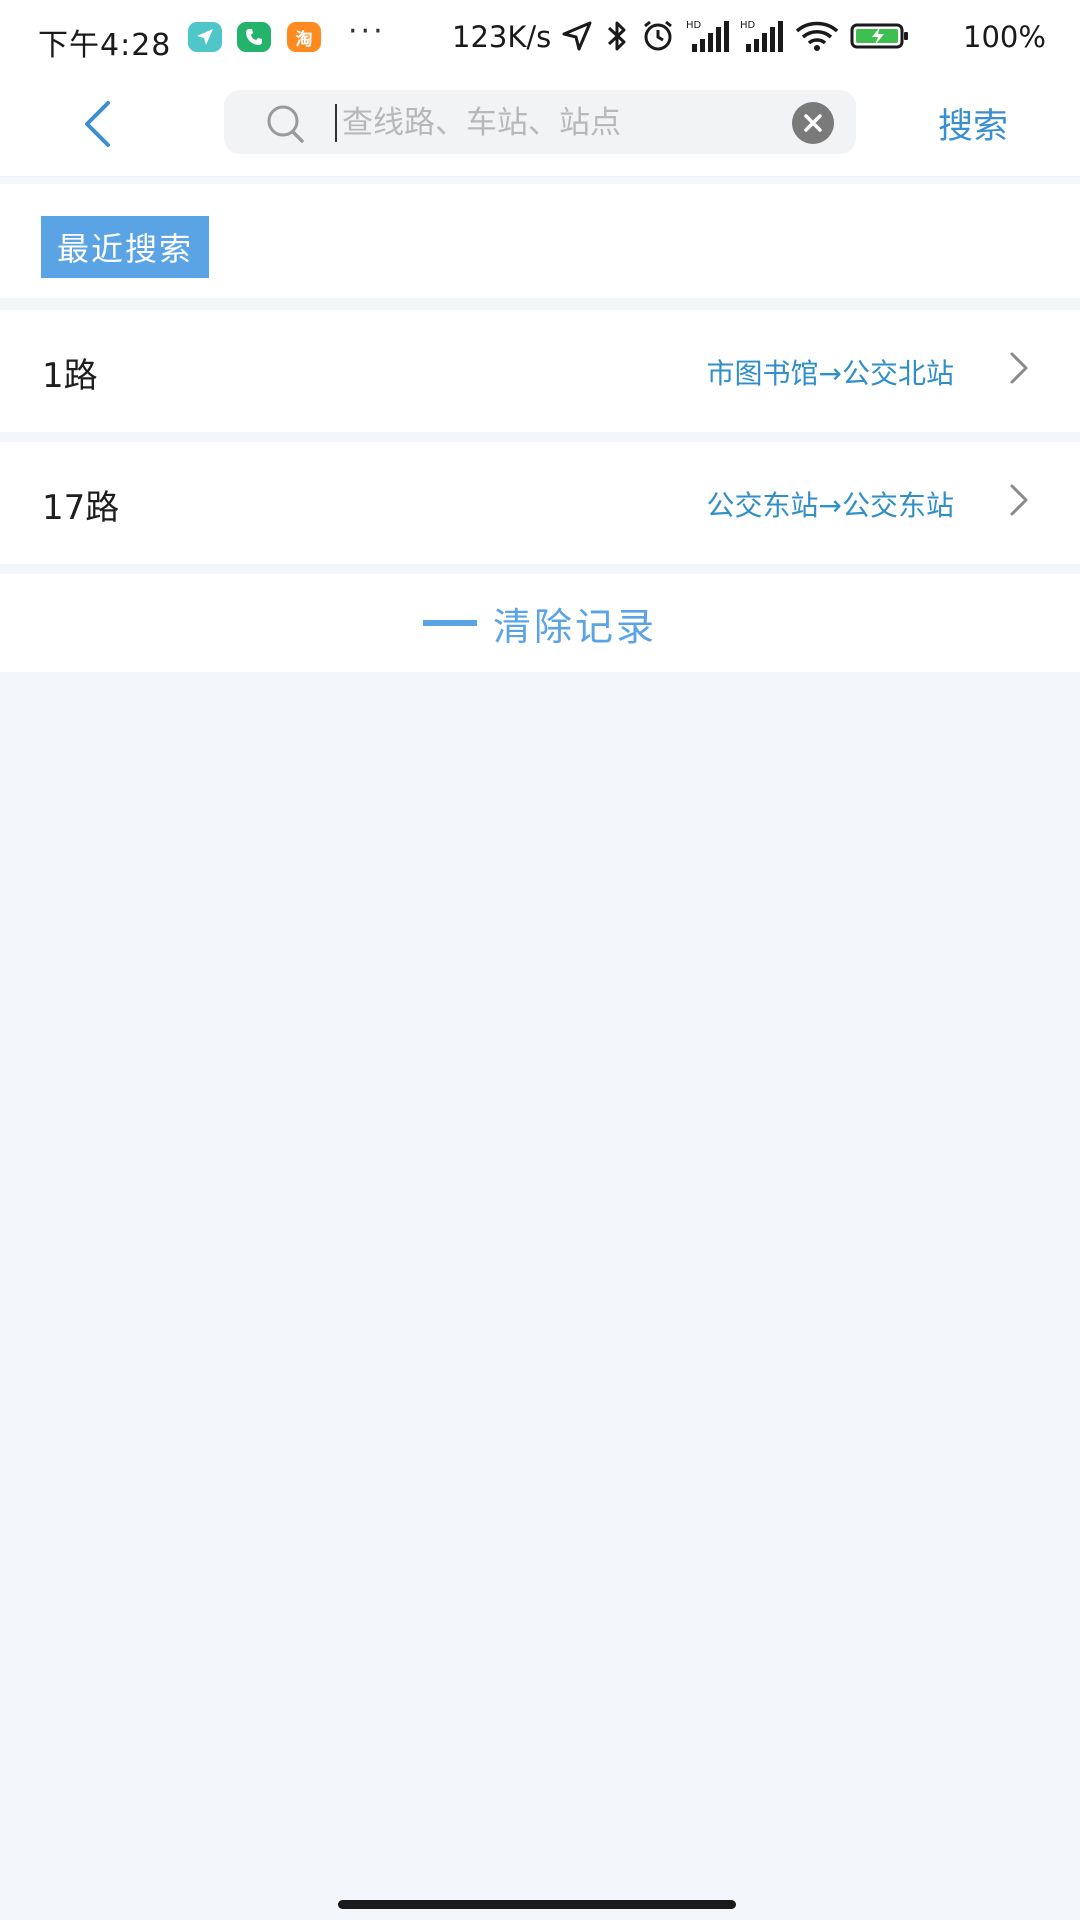 This screenshot has width=1080, height=1920. What do you see at coordinates (762, 36) in the screenshot?
I see `signal-hd-2-icon: HD` at bounding box center [762, 36].